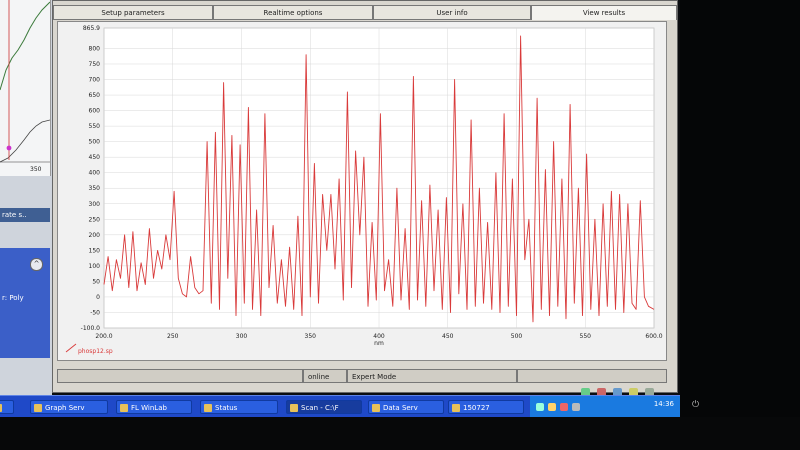 The width and height of the screenshot is (800, 450). What do you see at coordinates (36, 264) in the screenshot?
I see `collapse-icon: ^` at bounding box center [36, 264].